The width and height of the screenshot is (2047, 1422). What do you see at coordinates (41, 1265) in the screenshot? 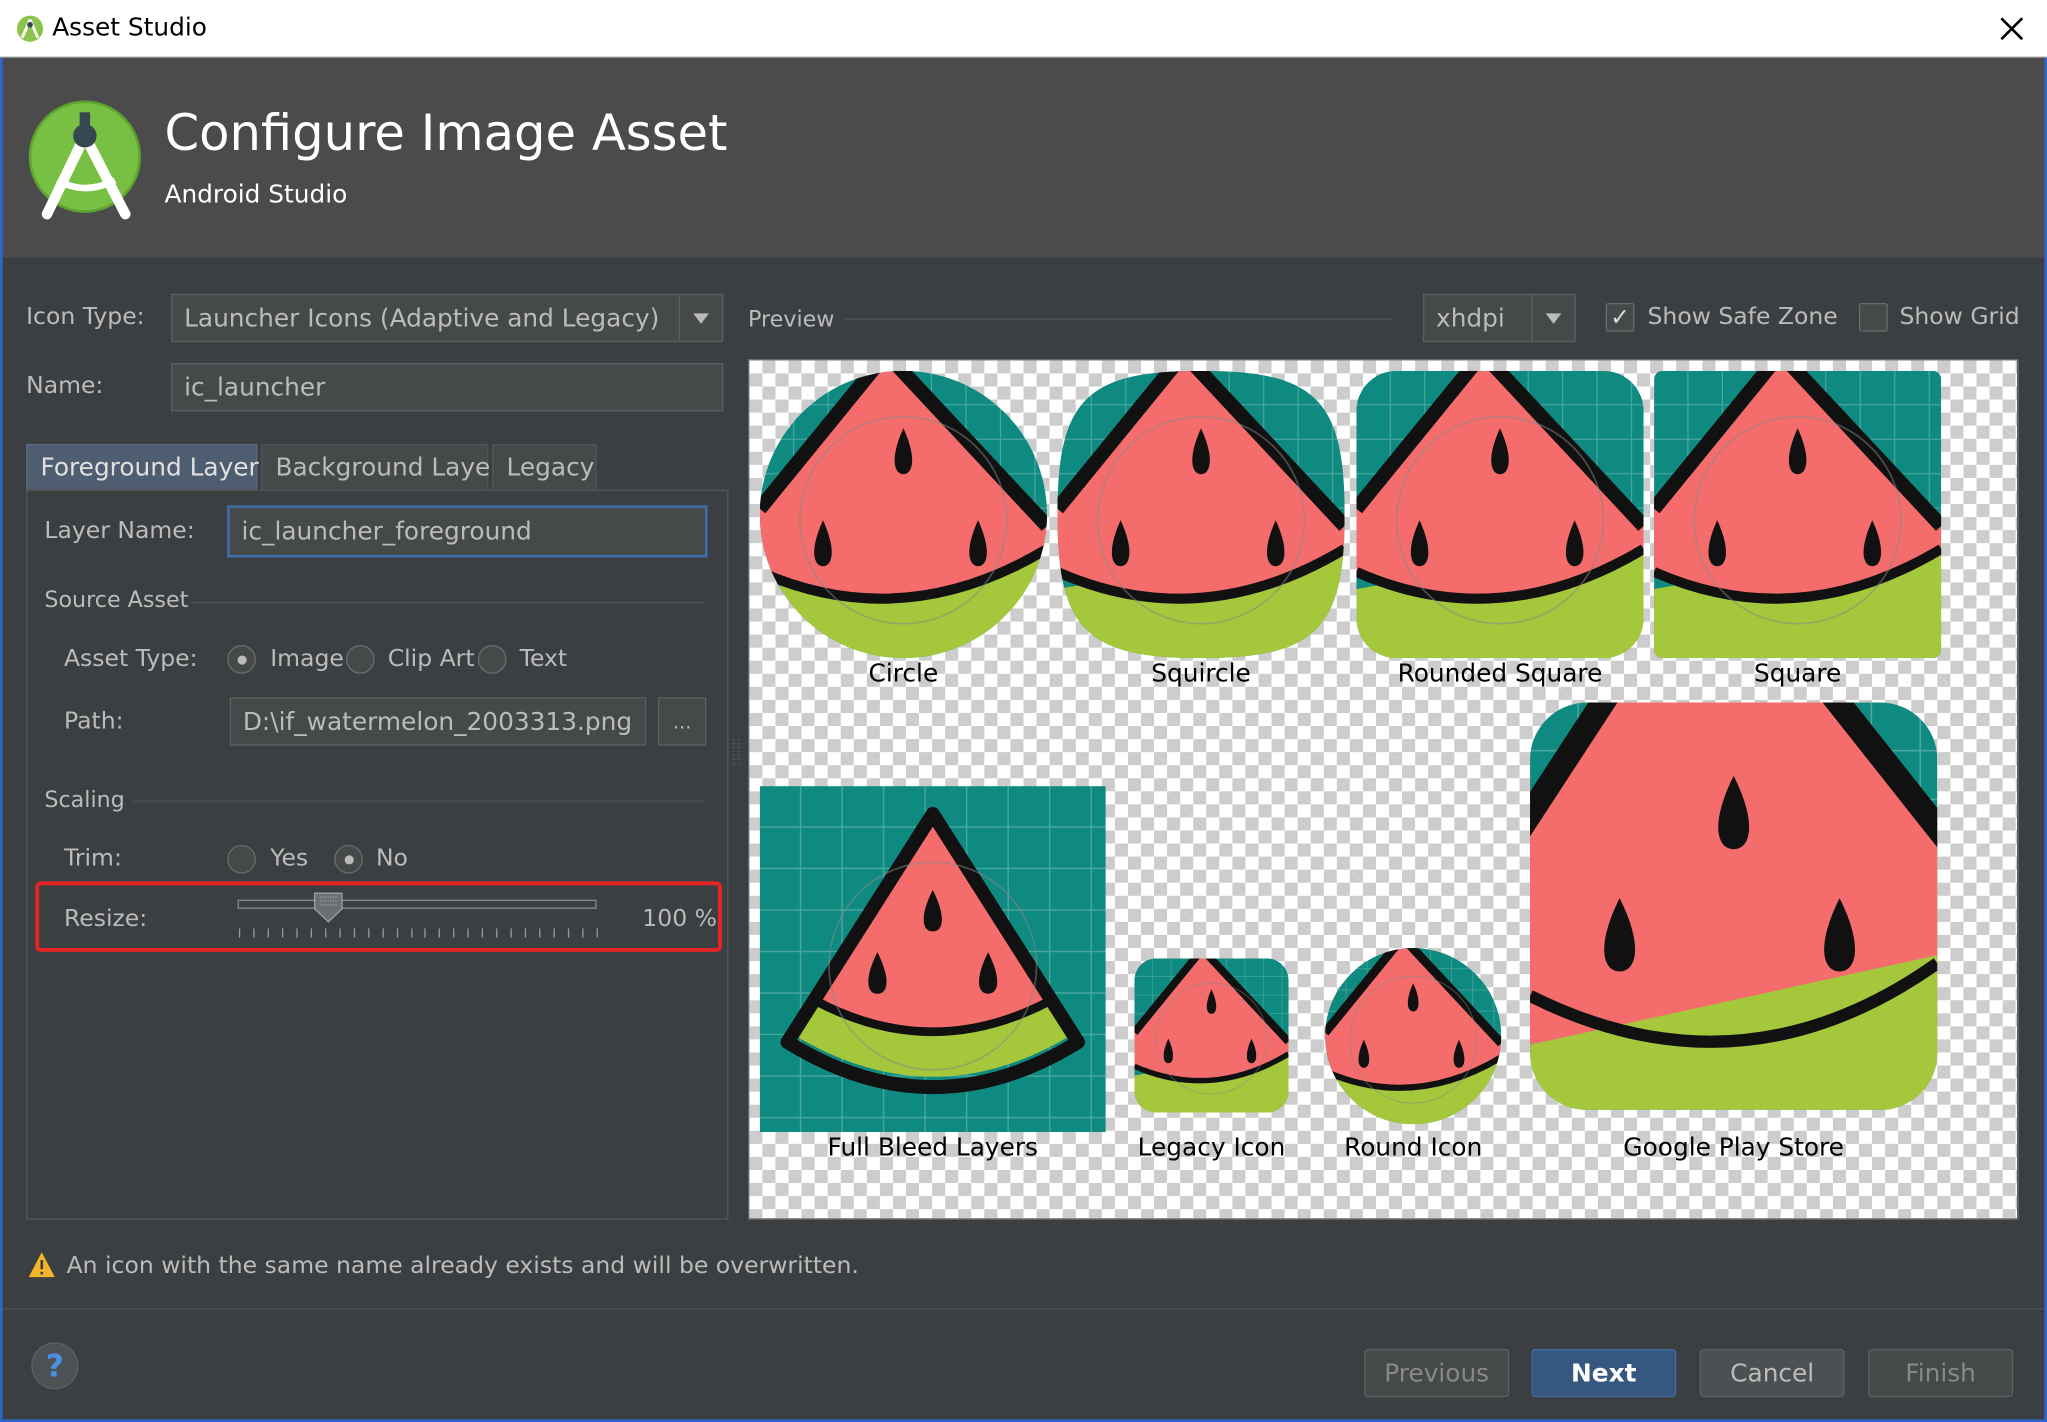
I see `warning-icon` at bounding box center [41, 1265].